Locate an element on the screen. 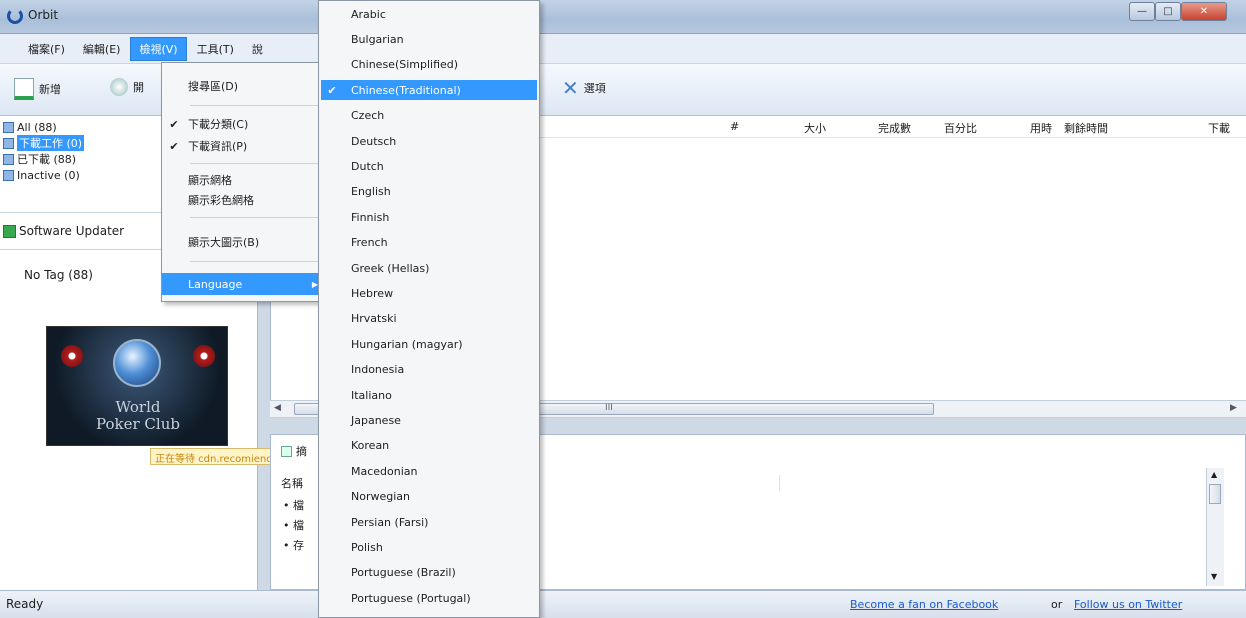 Image resolution: width=1246 pixels, height=618 pixels. language-label: Greek (Hellas) is located at coordinates (390, 268).